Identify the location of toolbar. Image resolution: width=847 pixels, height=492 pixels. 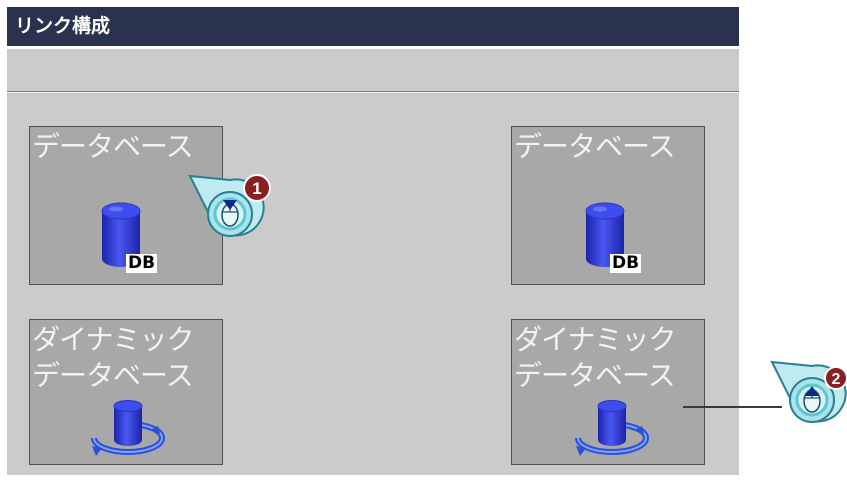
(373, 70).